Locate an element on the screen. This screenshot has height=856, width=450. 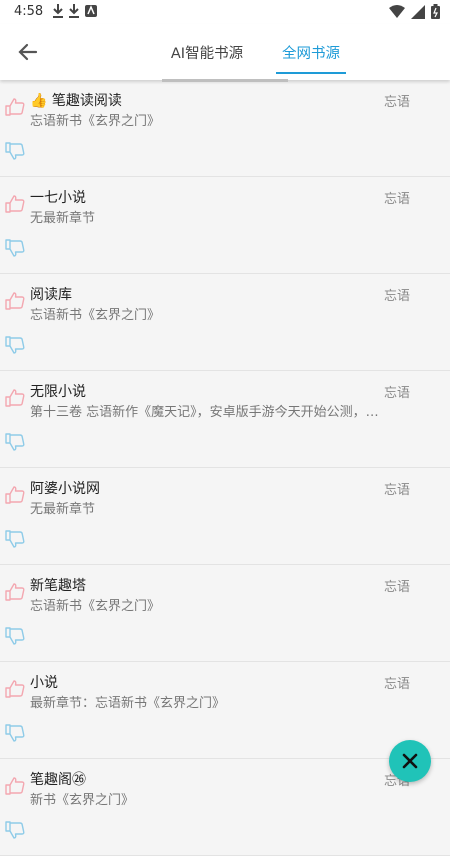
list-item: 笔趣阁㉖ 忘语 新书《玄界之门》 is located at coordinates (225, 807).